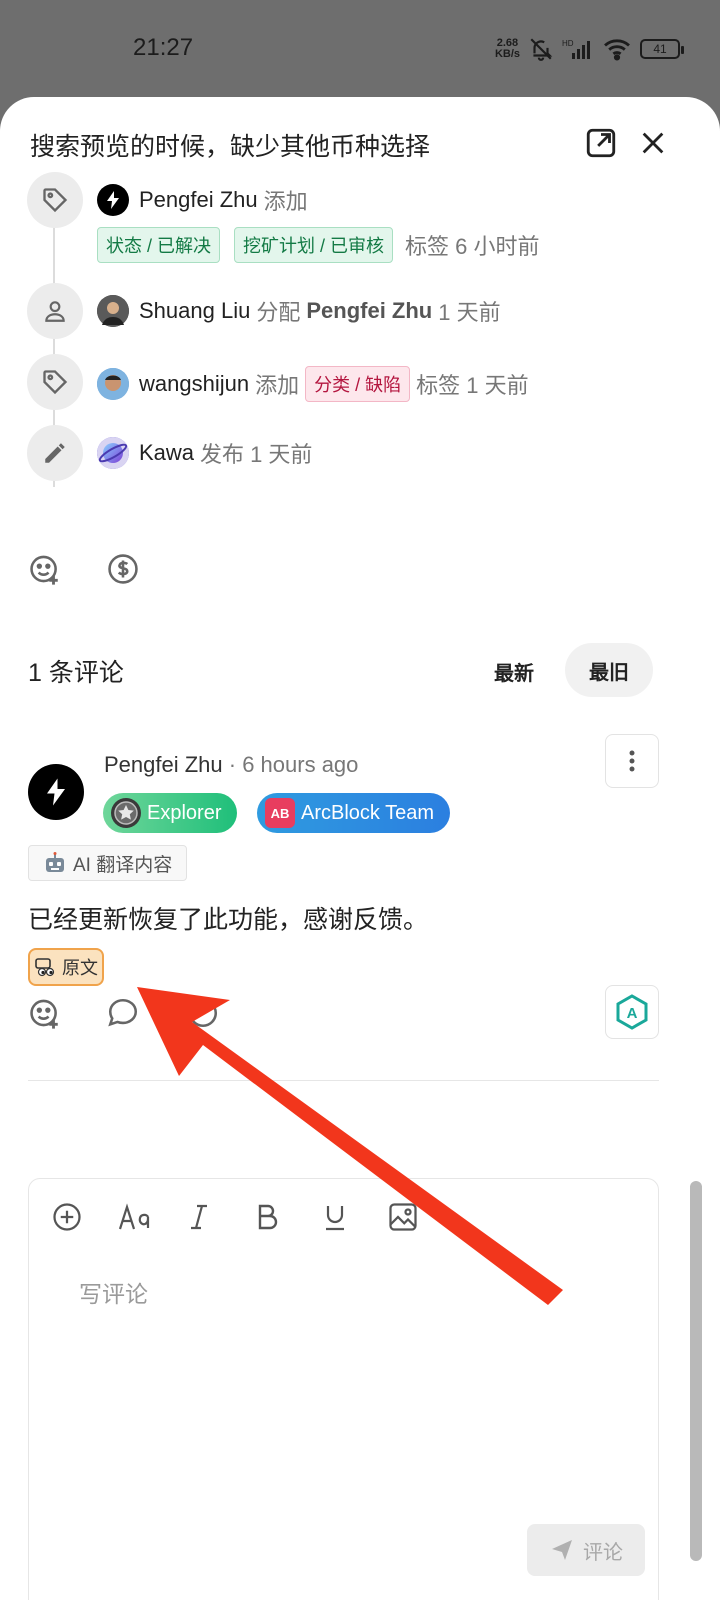 The image size is (720, 1600). What do you see at coordinates (123, 1013) in the screenshot?
I see `reply-comment-icon` at bounding box center [123, 1013].